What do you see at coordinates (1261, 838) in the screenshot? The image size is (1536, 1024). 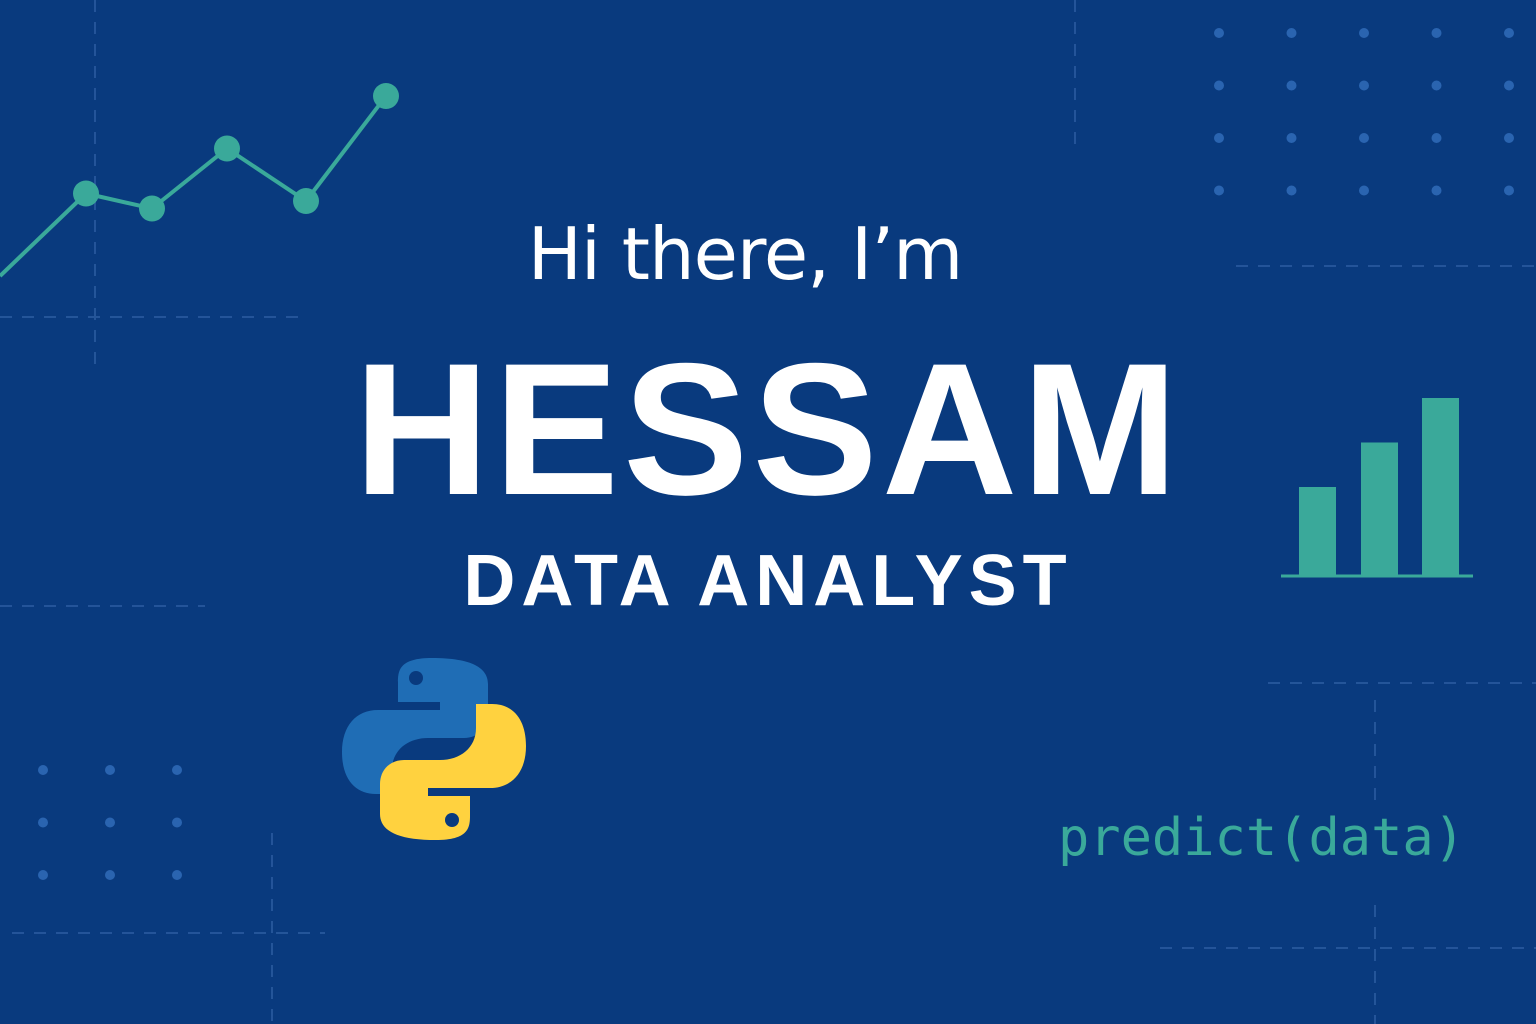 I see `code-snippet: predict(data)` at bounding box center [1261, 838].